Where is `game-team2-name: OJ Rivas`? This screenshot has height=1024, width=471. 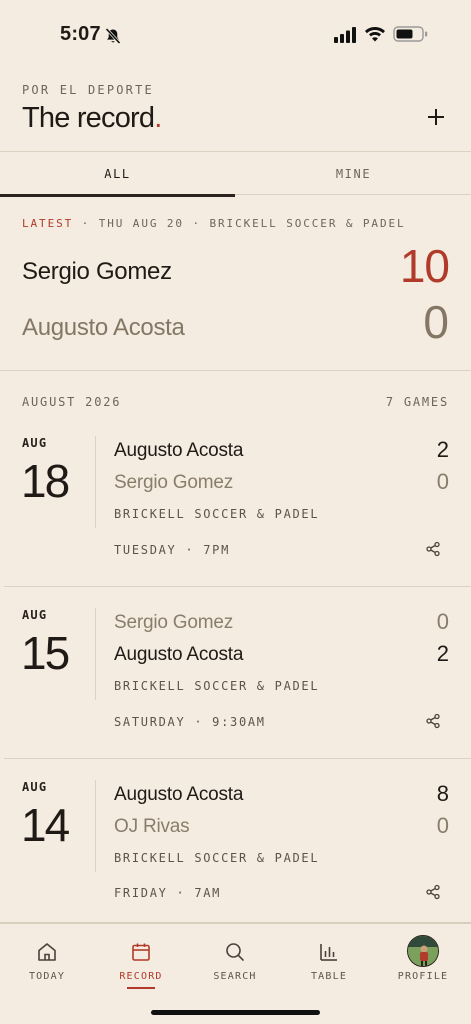
game-team2-name: OJ Rivas is located at coordinates (152, 826).